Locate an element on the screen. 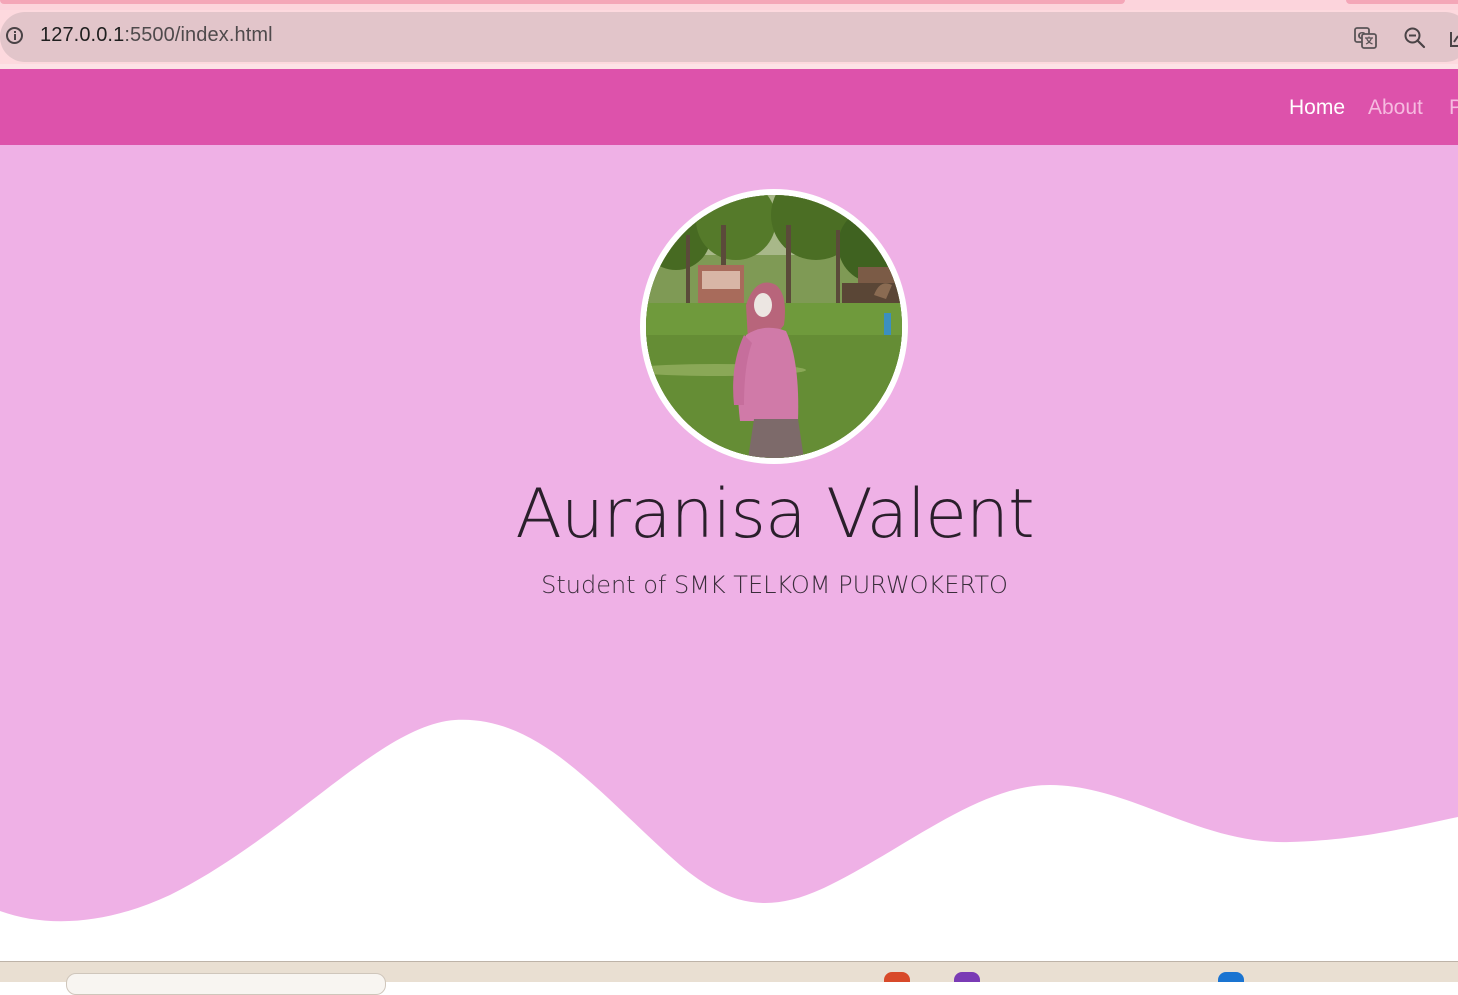 The height and width of the screenshot is (995, 1458). address-bar: 127.0.0.1:5500/index.html G is located at coordinates (729, 37).